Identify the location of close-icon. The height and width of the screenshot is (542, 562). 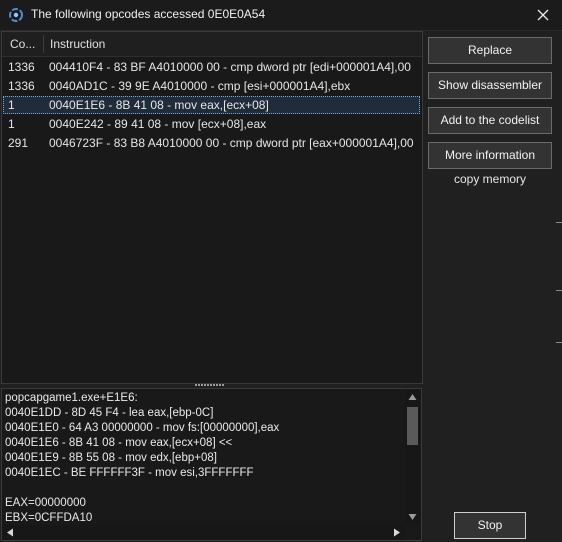
(543, 15).